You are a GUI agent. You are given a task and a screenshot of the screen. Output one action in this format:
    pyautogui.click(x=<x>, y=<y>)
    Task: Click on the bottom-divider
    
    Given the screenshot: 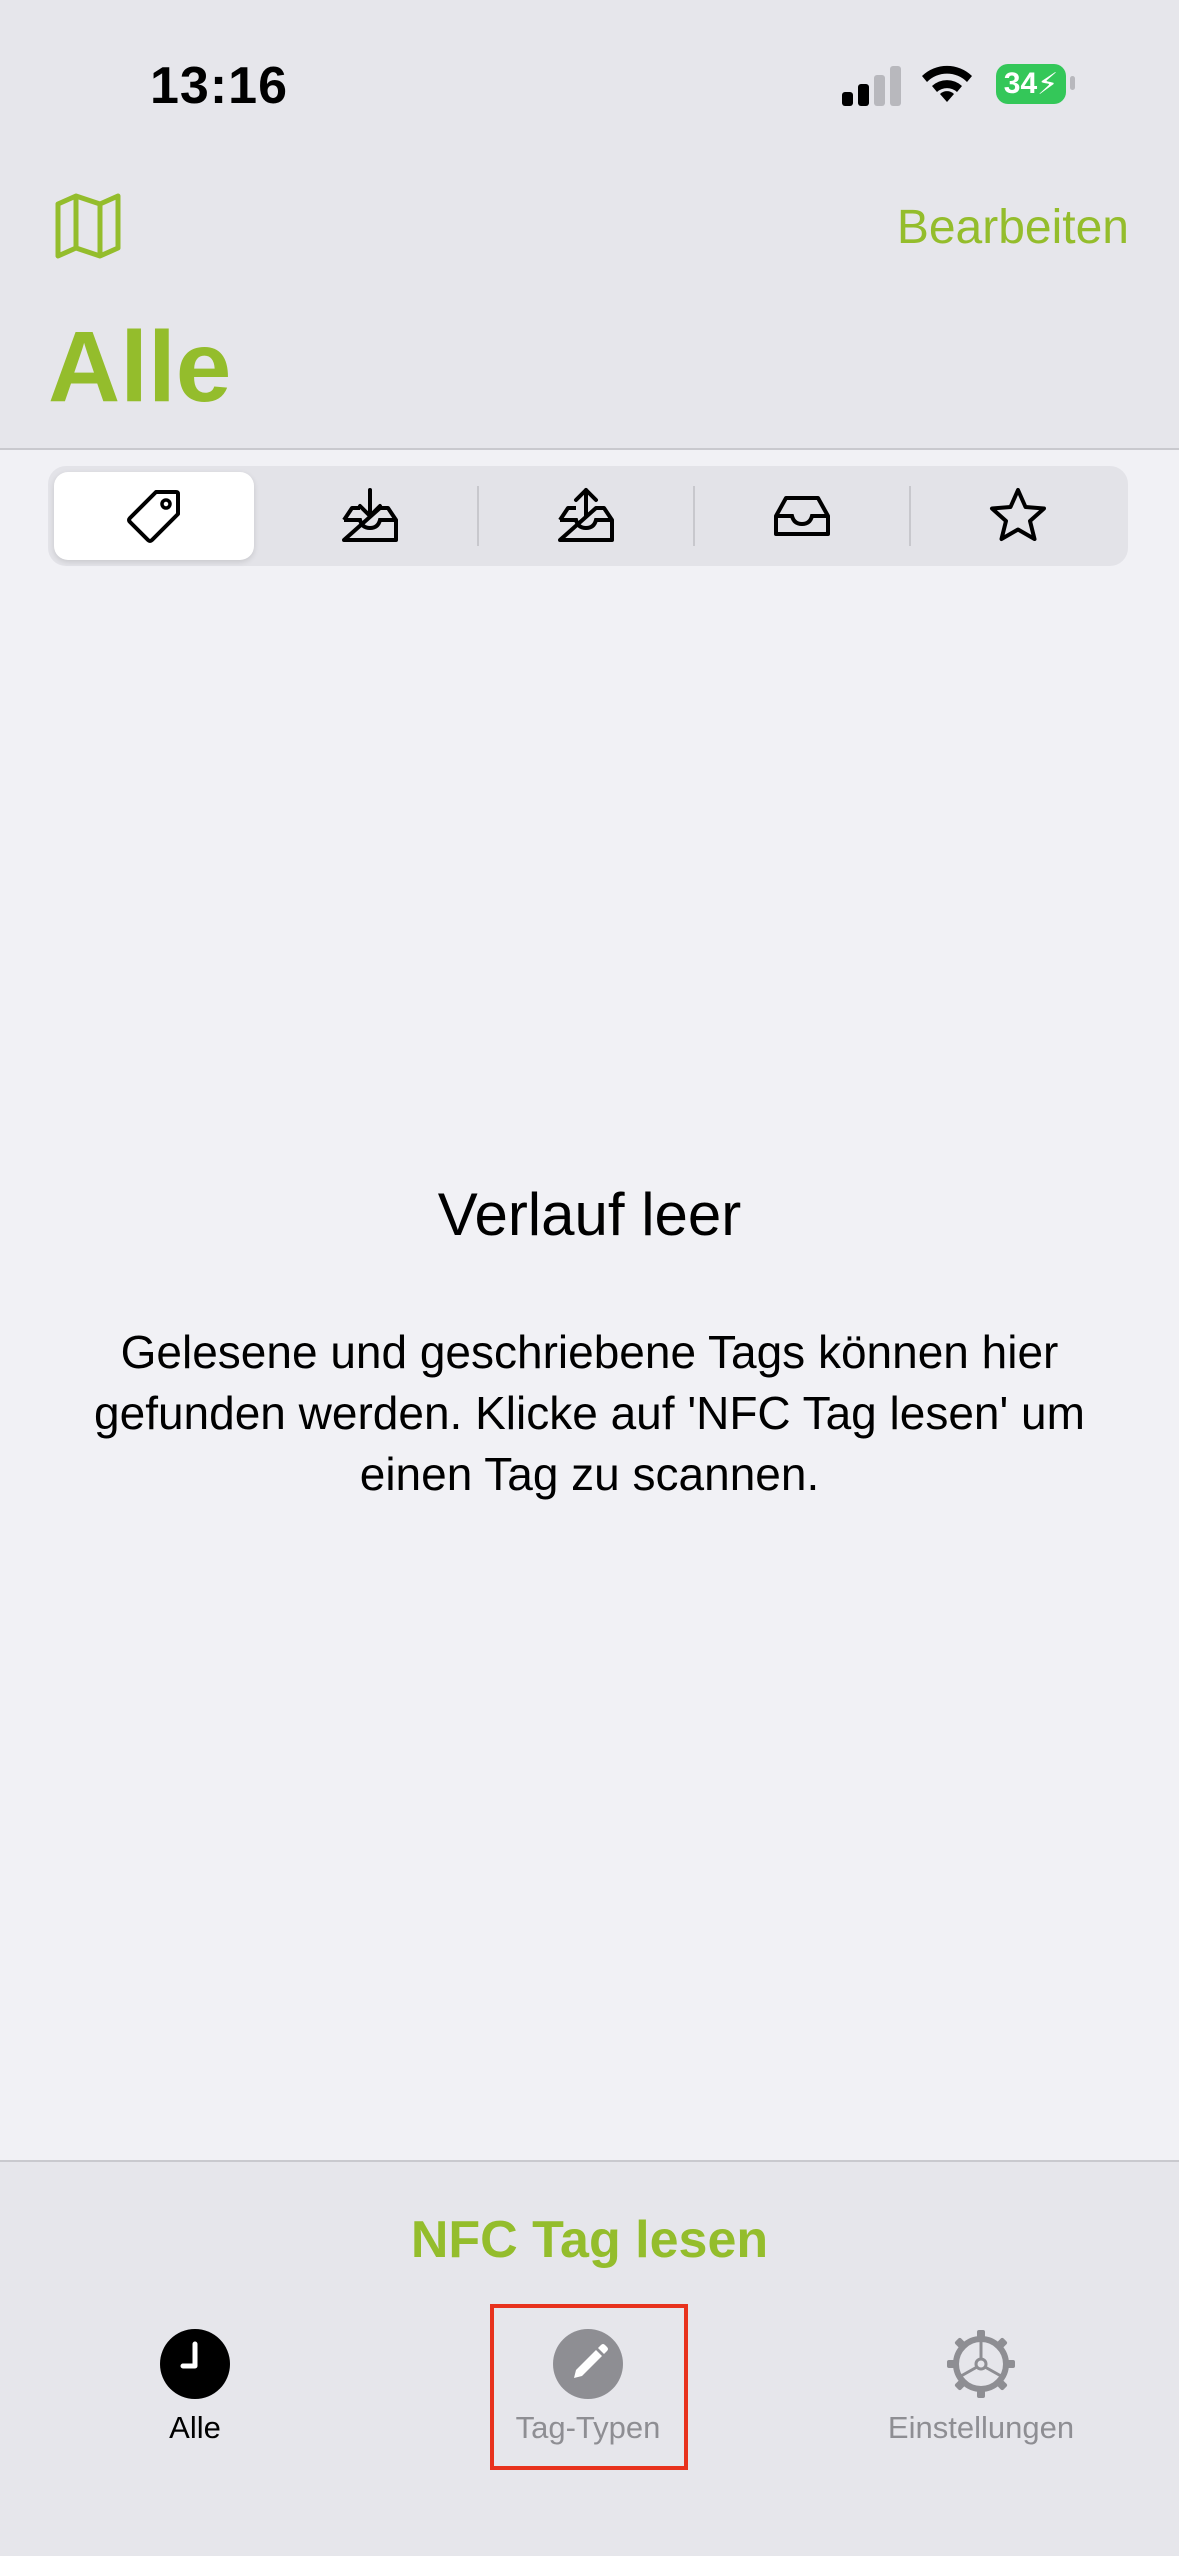 What is the action you would take?
    pyautogui.click(x=589, y=2161)
    